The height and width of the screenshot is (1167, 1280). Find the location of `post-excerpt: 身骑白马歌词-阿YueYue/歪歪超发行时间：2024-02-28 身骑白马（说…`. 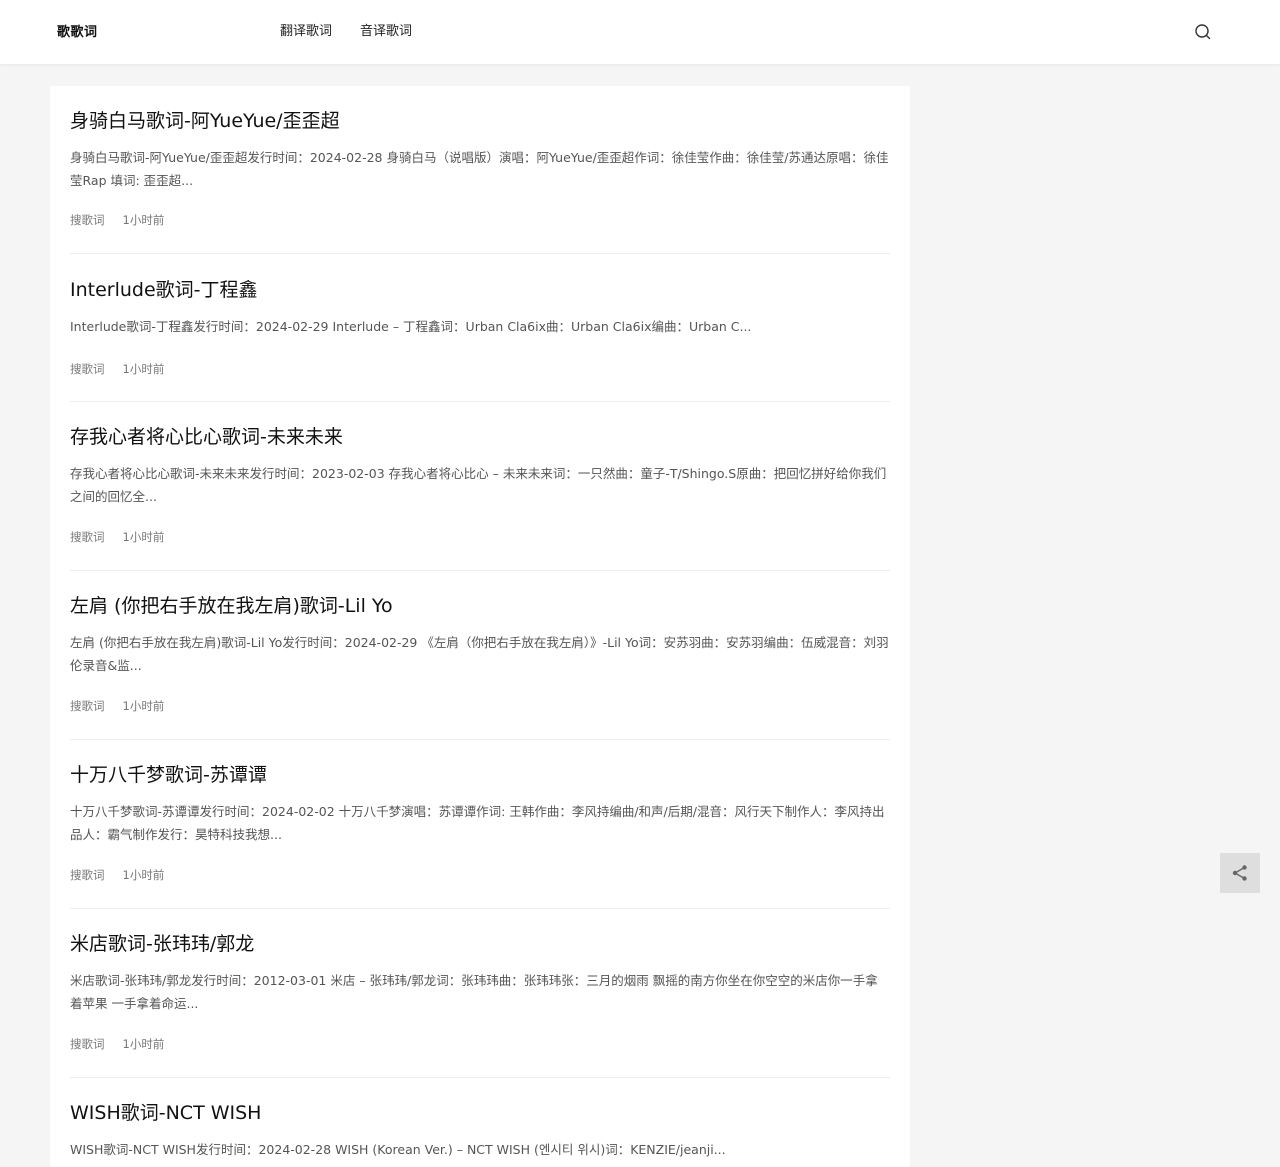

post-excerpt: 身骑白马歌词-阿YueYue/歪歪超发行时间：2024-02-28 身骑白马（说… is located at coordinates (479, 169).